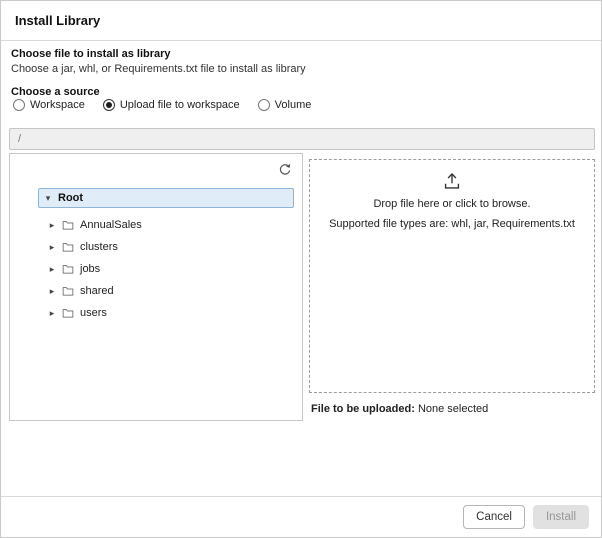 The width and height of the screenshot is (602, 538). Describe the element at coordinates (58, 20) in the screenshot. I see `dialog-title: Install Library` at that location.